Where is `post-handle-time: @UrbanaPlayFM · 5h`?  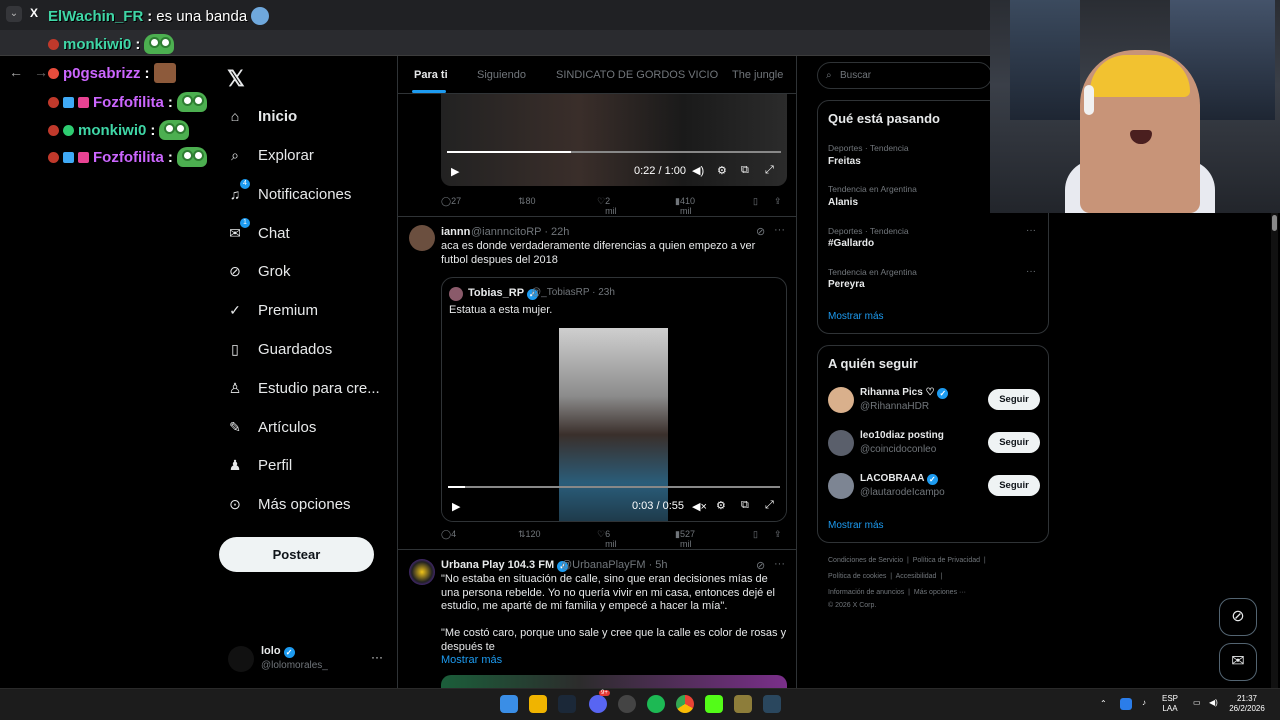
post-handle-time: @UrbanaPlayFM · 5h is located at coordinates (614, 565).